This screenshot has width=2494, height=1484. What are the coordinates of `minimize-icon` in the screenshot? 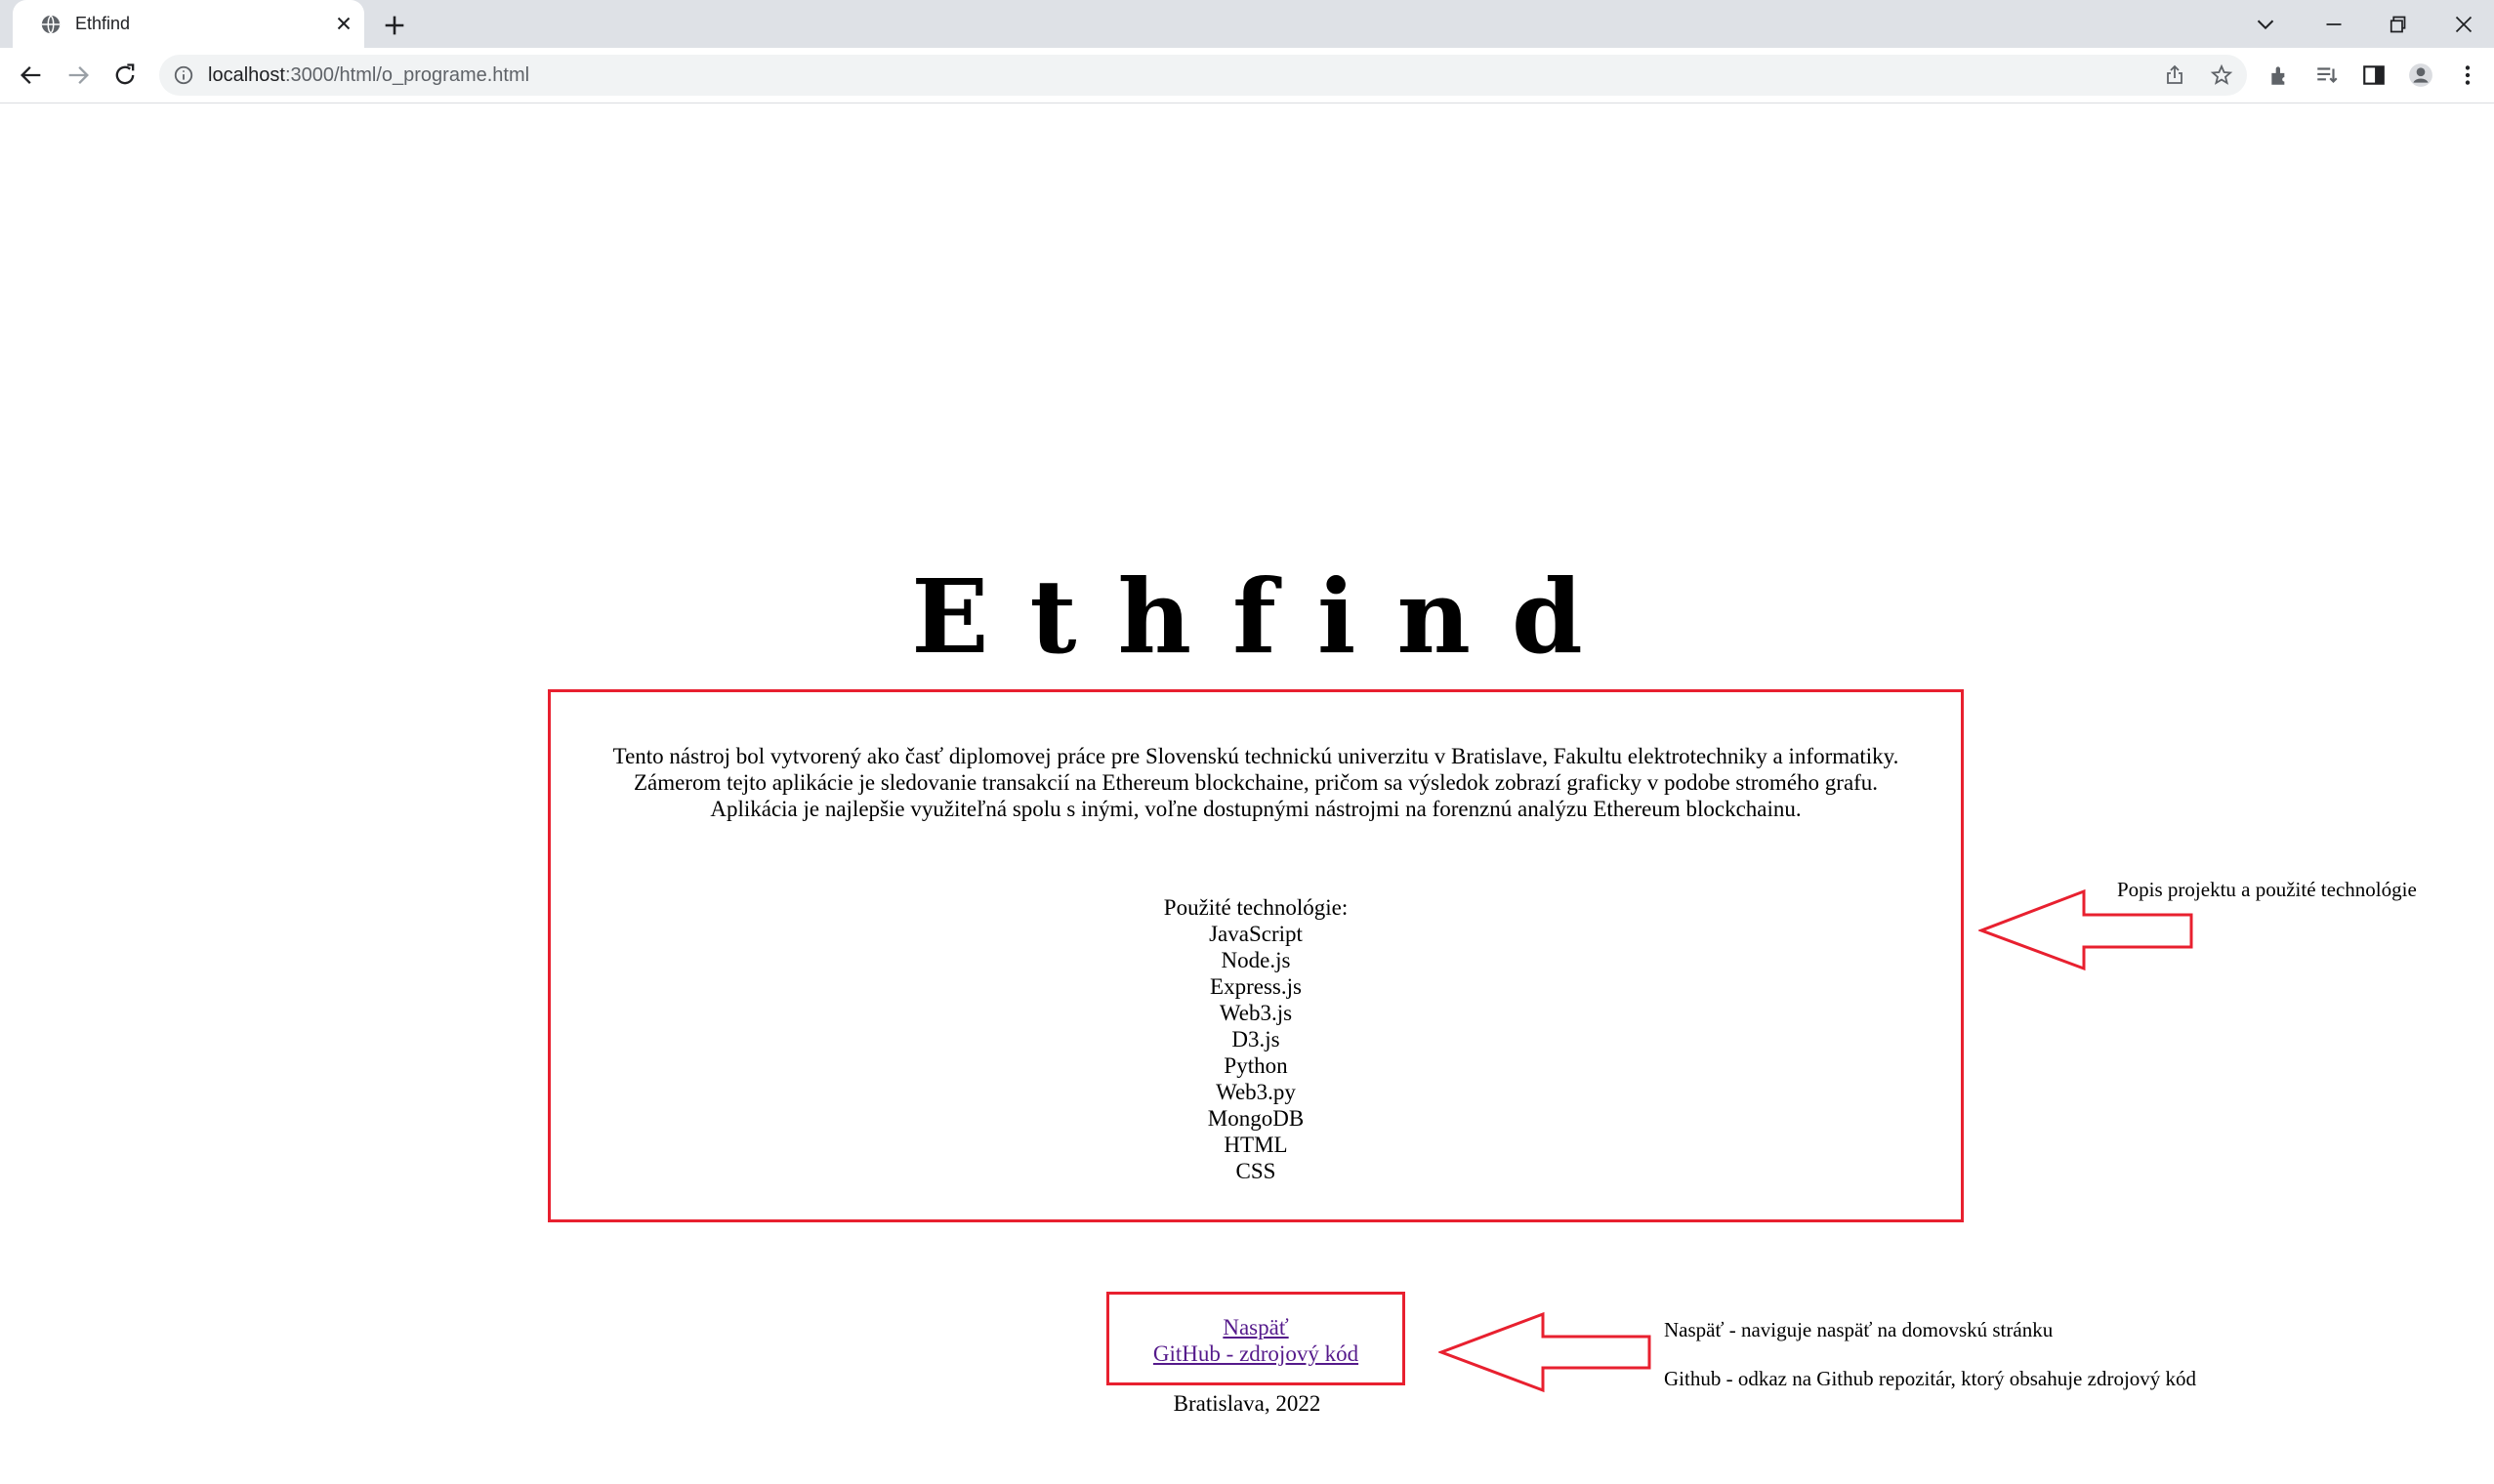 It's located at (2334, 25).